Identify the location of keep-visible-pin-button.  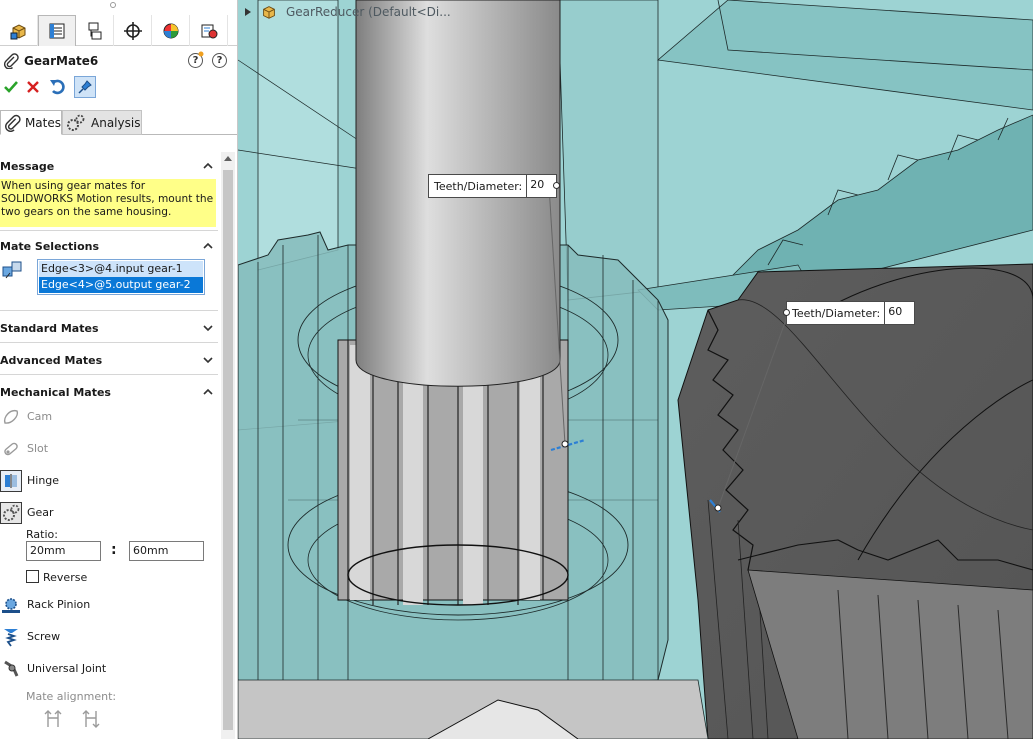
(85, 87).